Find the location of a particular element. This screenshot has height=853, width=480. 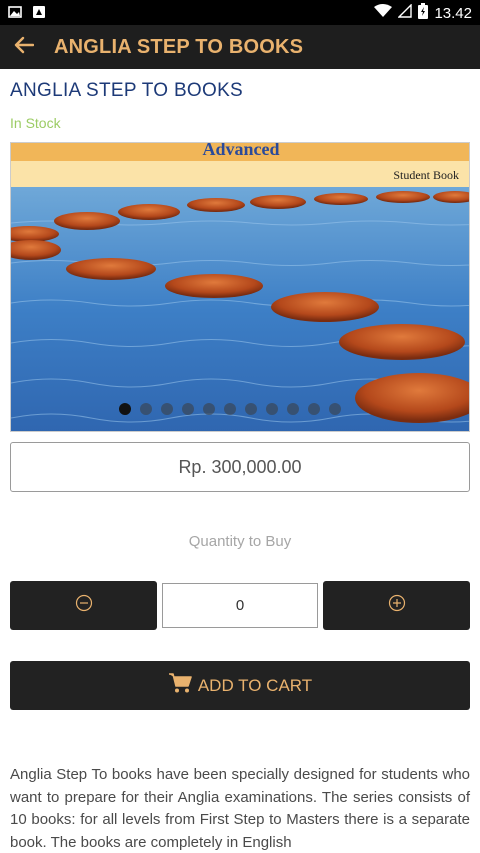

status-time: 13.42 is located at coordinates (453, 13).